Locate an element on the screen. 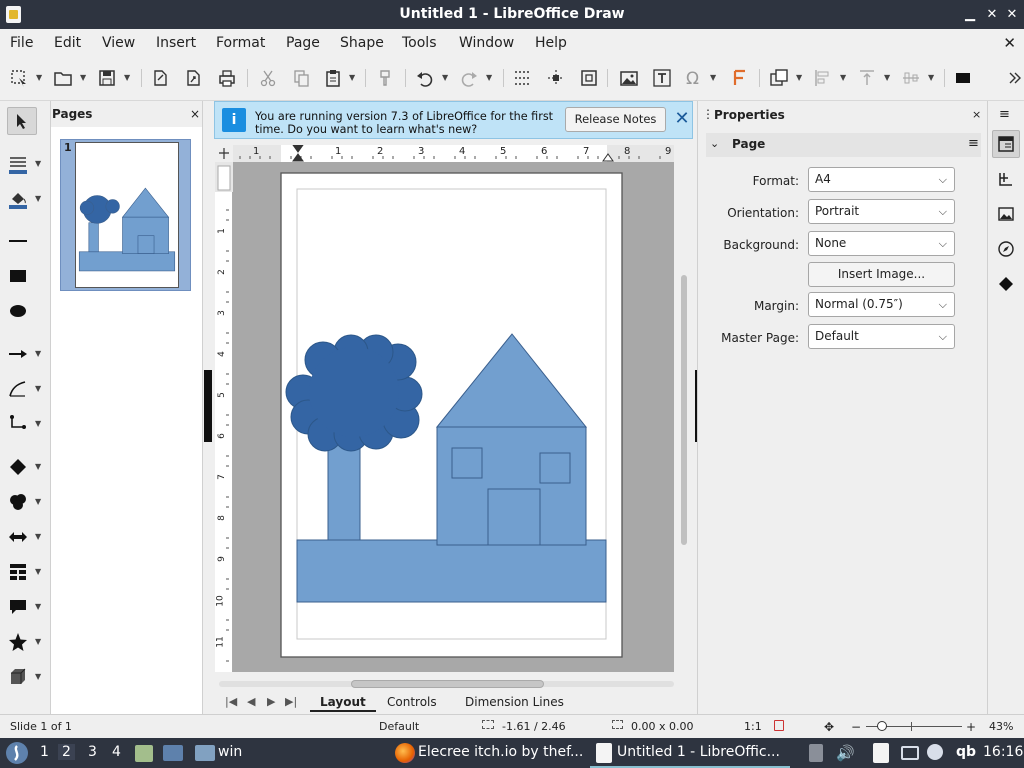  sidebar-menu-icon: ≡ is located at coordinates (1004, 114).